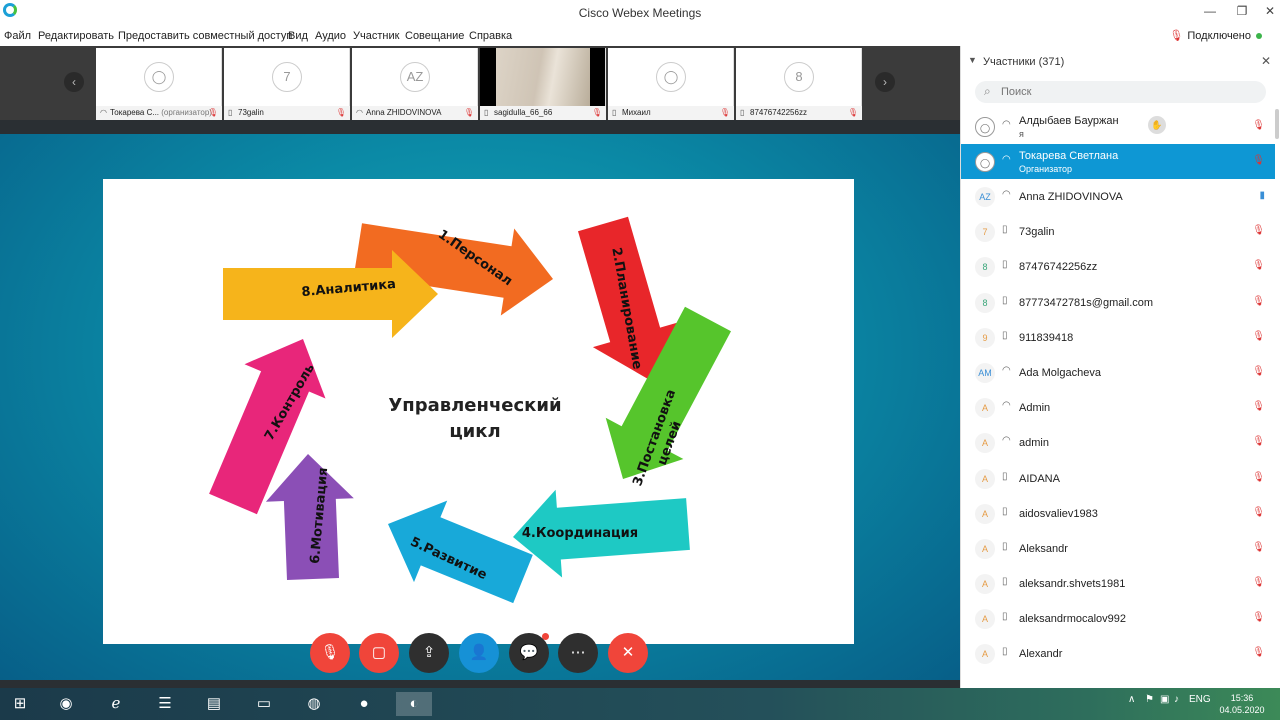 This screenshot has height=720, width=1280. What do you see at coordinates (1149, 699) in the screenshot?
I see `tray-flag-icon: ⚑` at bounding box center [1149, 699].